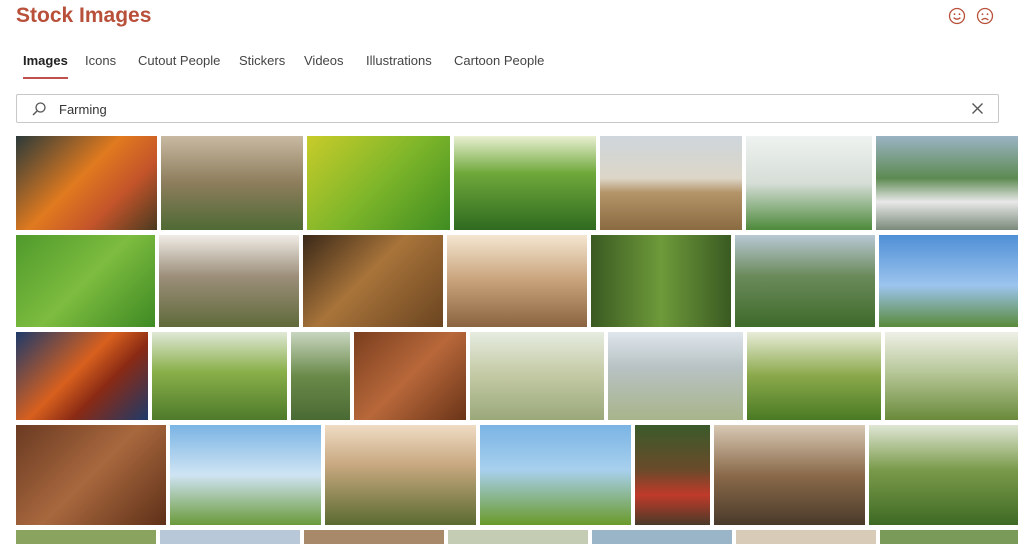  I want to click on tab-images: Images, so click(45, 66).